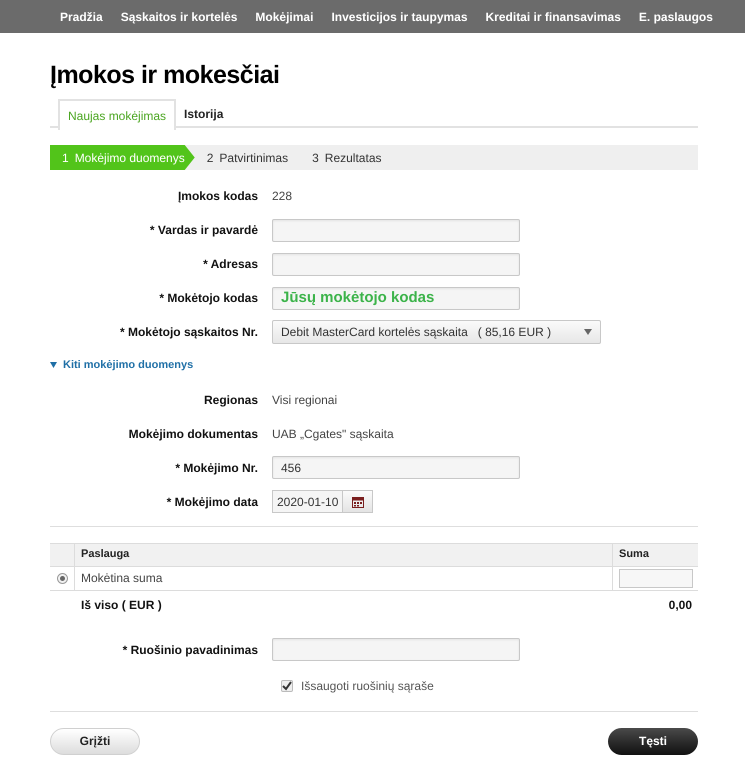 This screenshot has width=745, height=762. I want to click on total-value: 0,00, so click(680, 605).